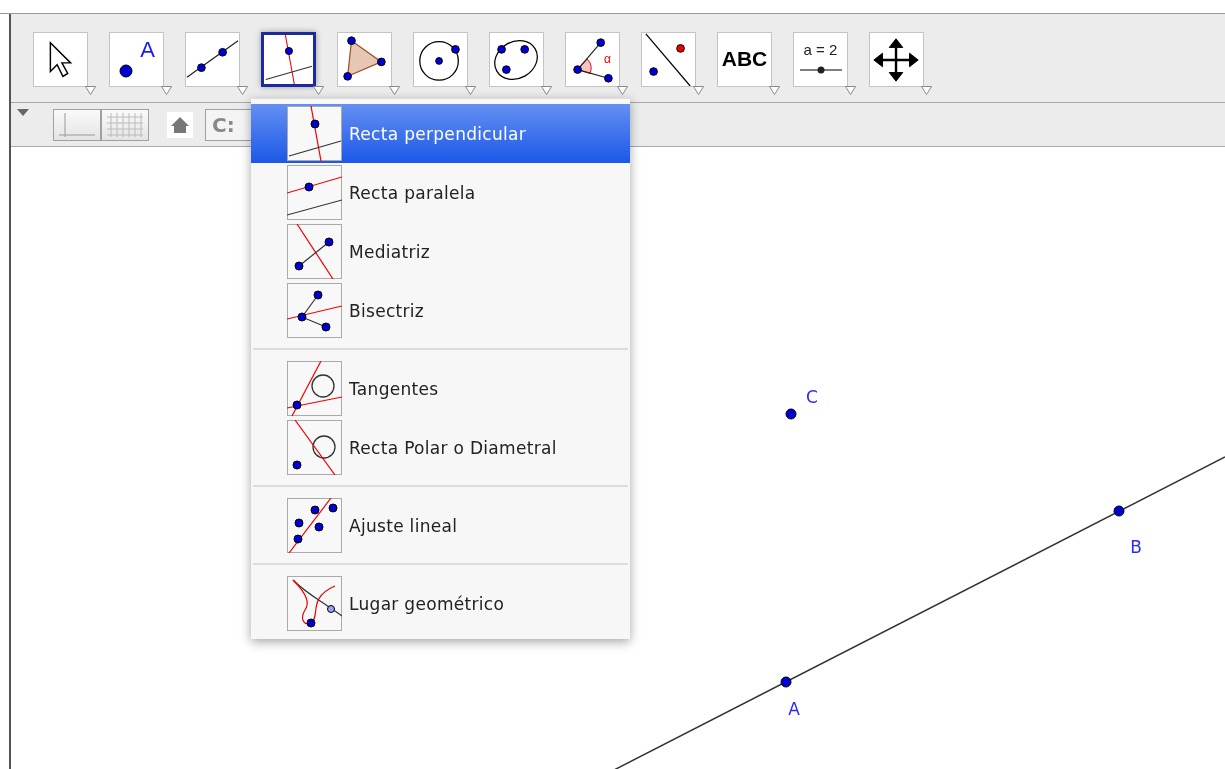  I want to click on point-label: C, so click(812, 397).